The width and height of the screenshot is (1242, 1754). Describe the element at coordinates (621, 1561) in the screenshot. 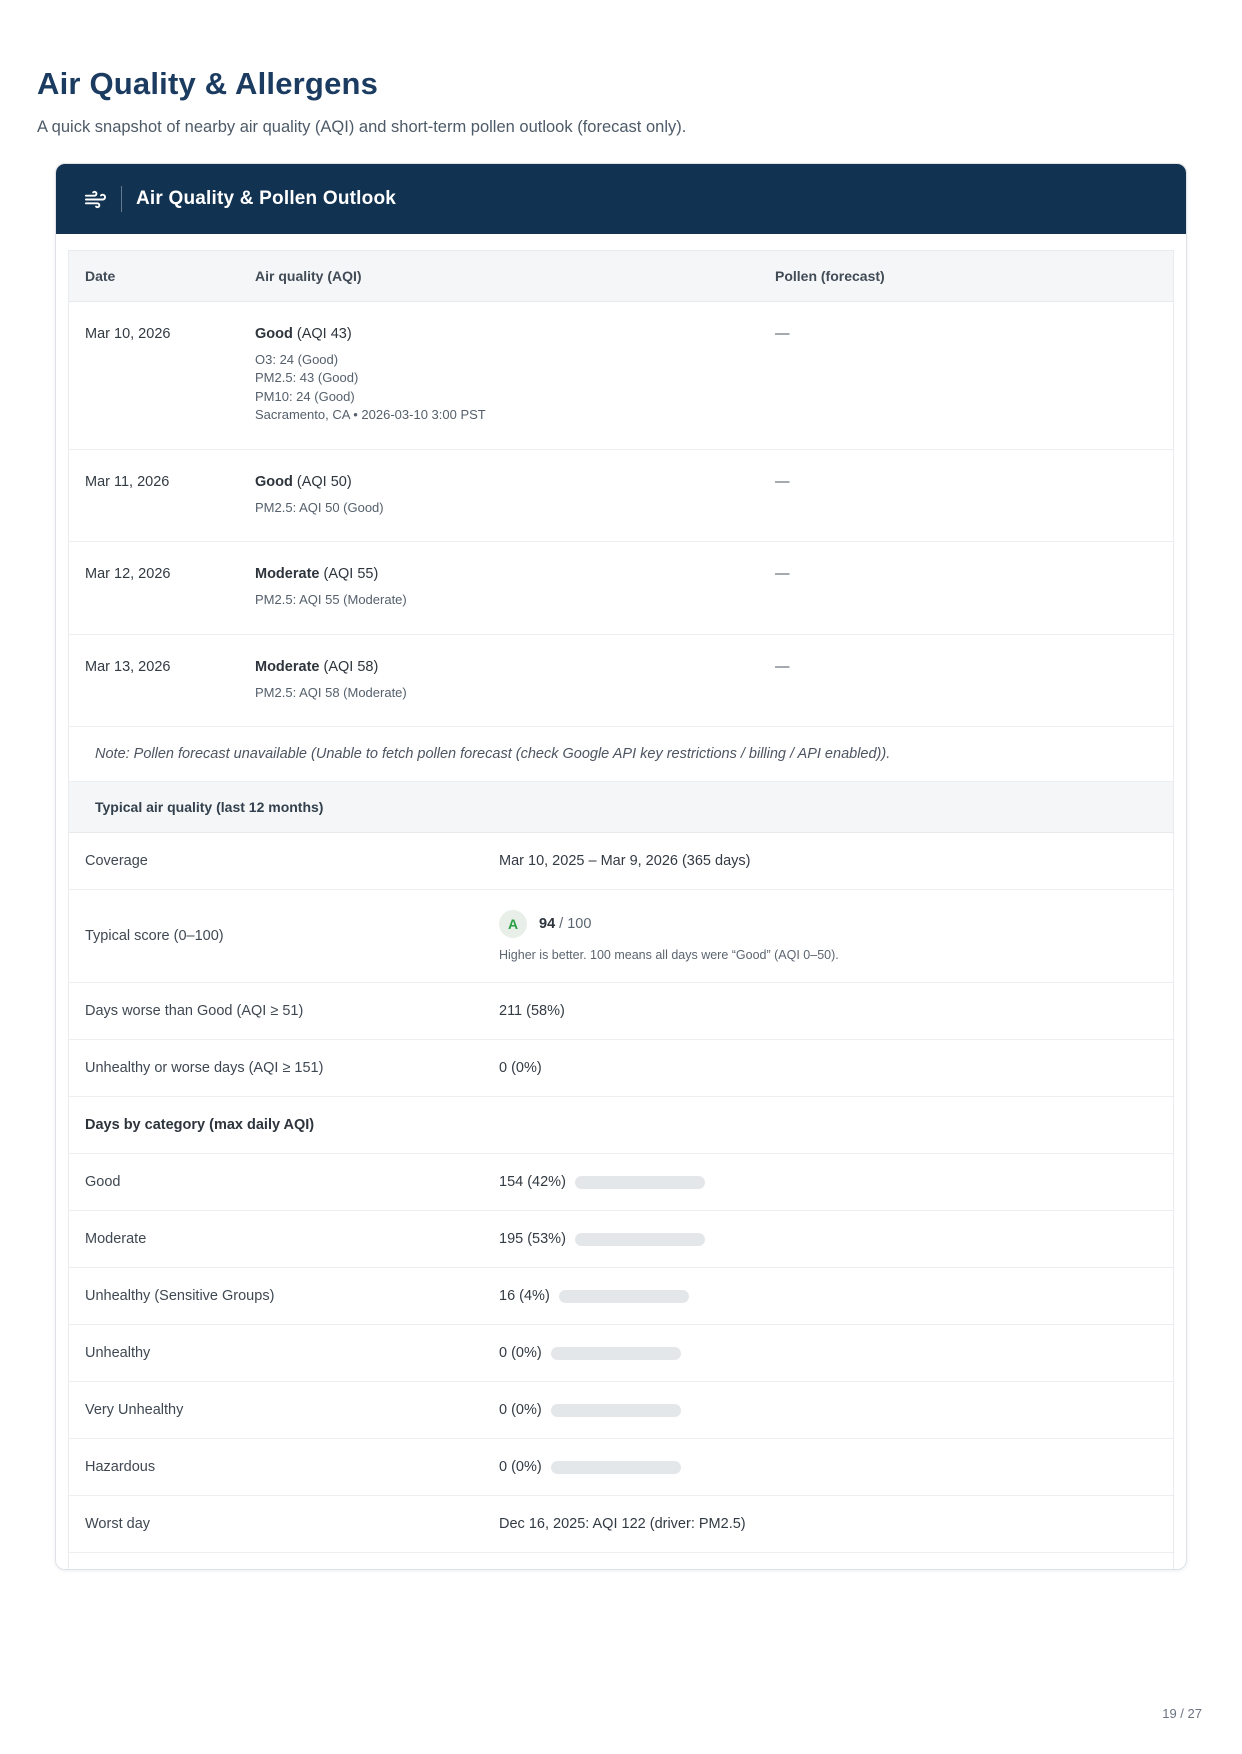

I see `clipped-row-stub` at that location.